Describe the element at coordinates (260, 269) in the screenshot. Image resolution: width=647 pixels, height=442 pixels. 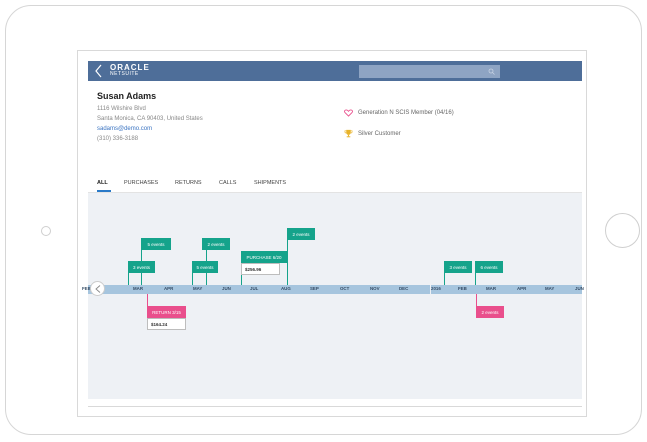
I see `purchase-amount: $256.96` at that location.